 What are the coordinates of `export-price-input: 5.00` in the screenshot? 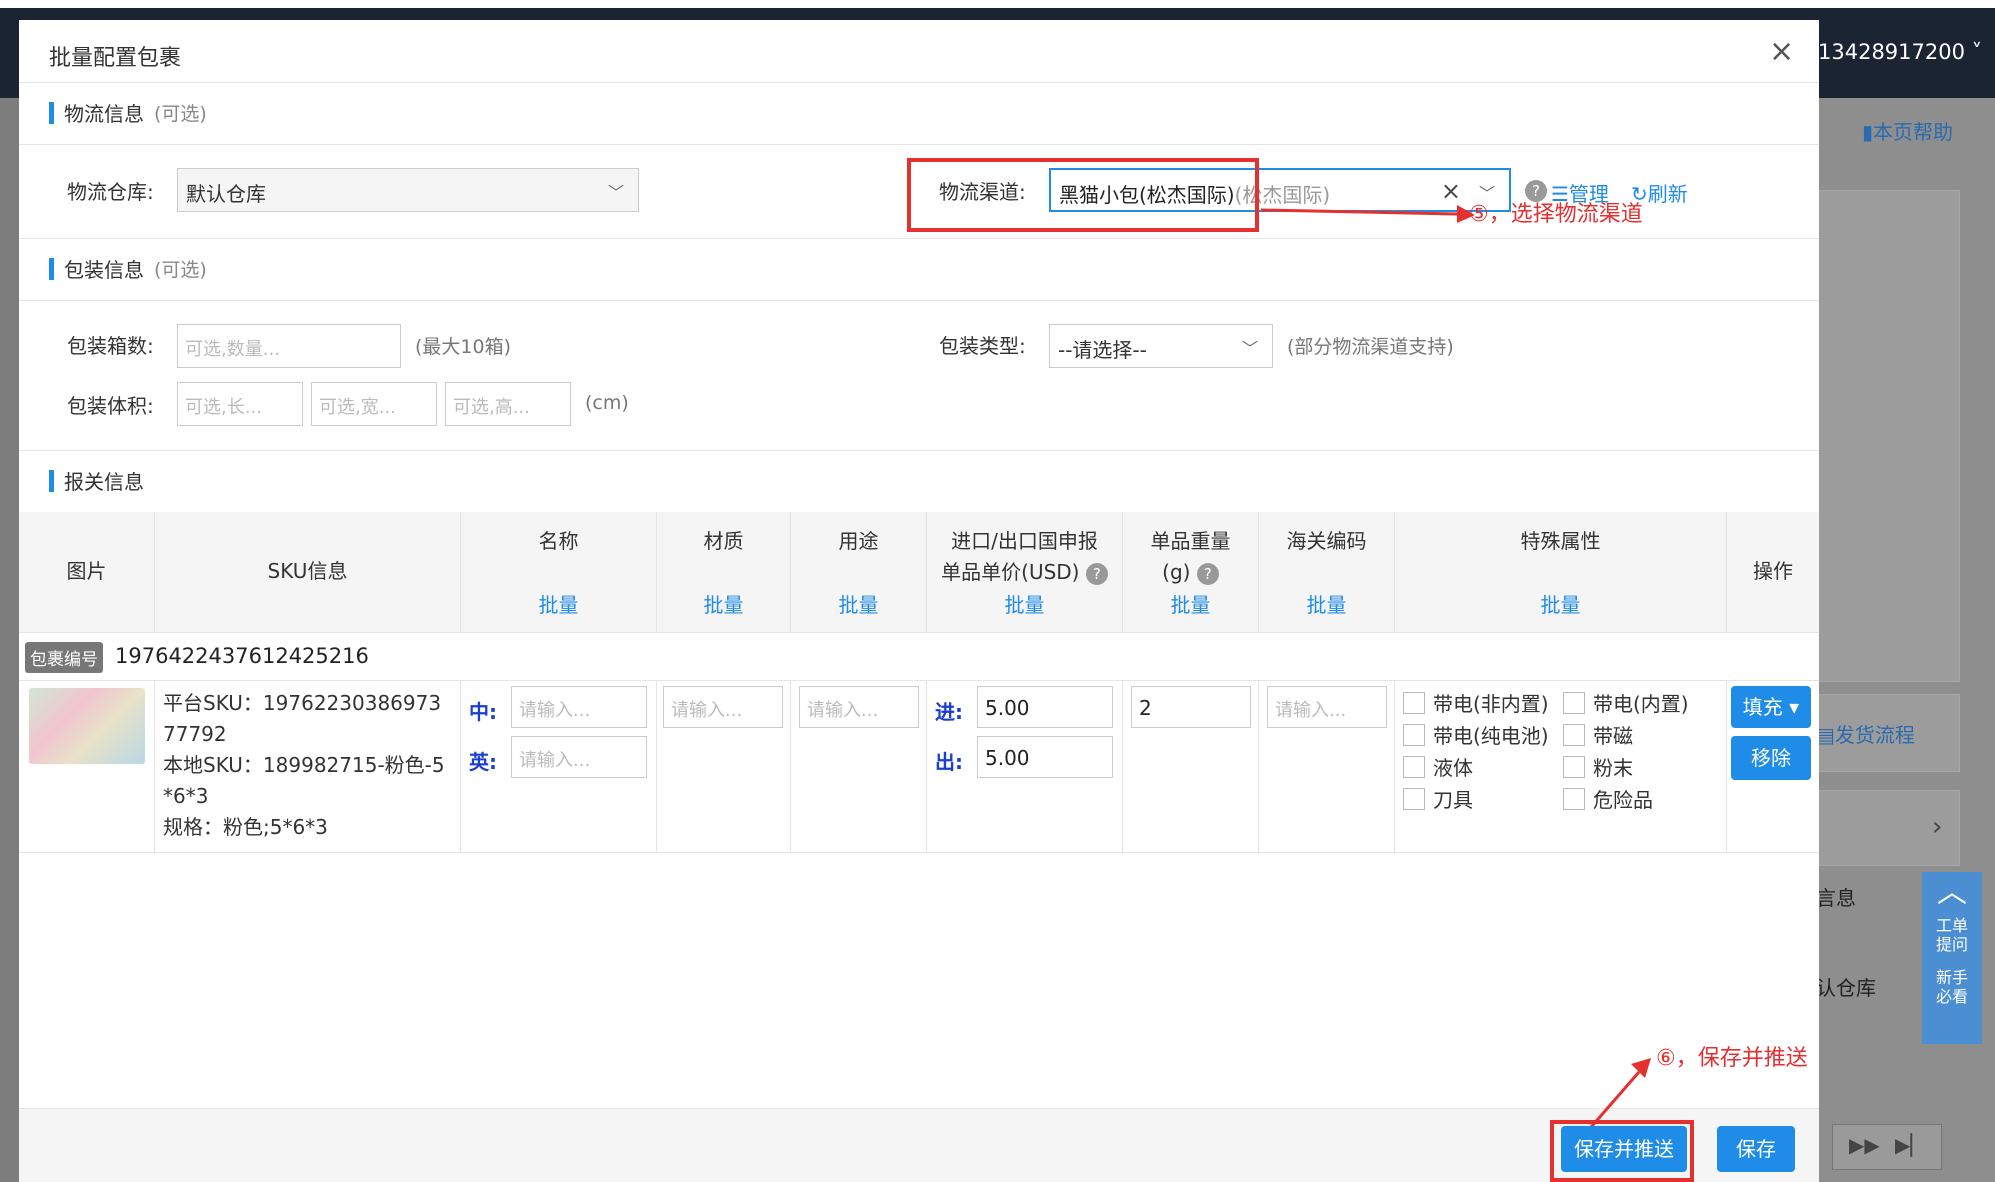 It's located at (1045, 757).